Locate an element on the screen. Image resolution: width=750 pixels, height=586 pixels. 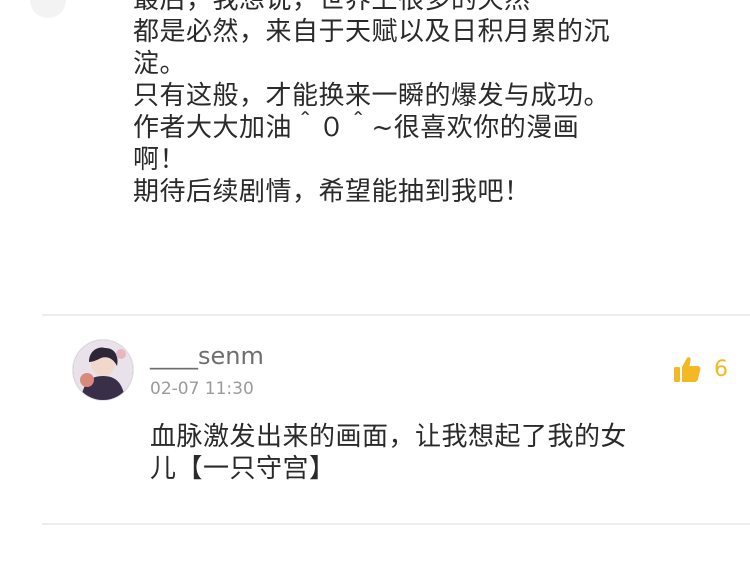
avatar-image is located at coordinates (103, 370).